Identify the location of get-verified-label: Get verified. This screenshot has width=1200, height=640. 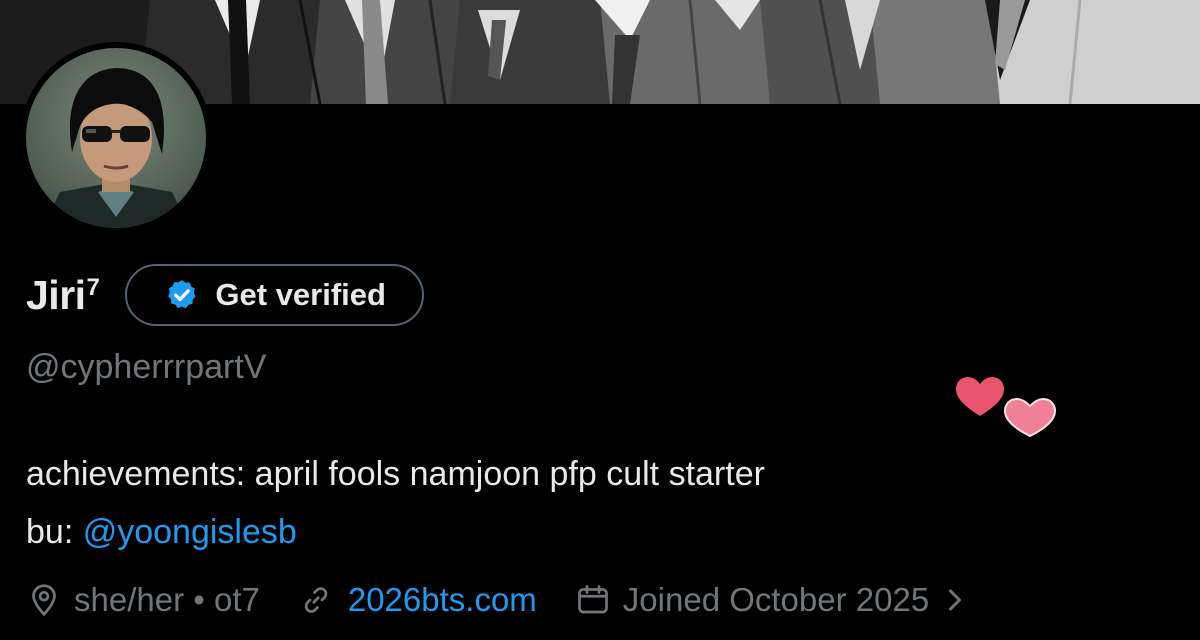
(300, 294).